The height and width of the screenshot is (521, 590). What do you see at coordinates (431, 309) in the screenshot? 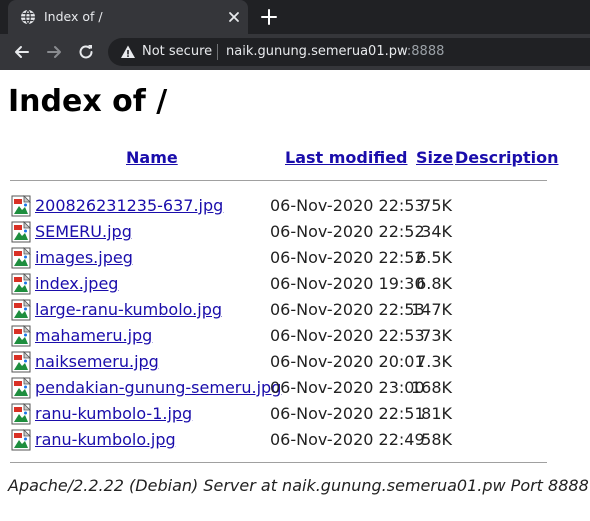
I see `file-size: 147K` at bounding box center [431, 309].